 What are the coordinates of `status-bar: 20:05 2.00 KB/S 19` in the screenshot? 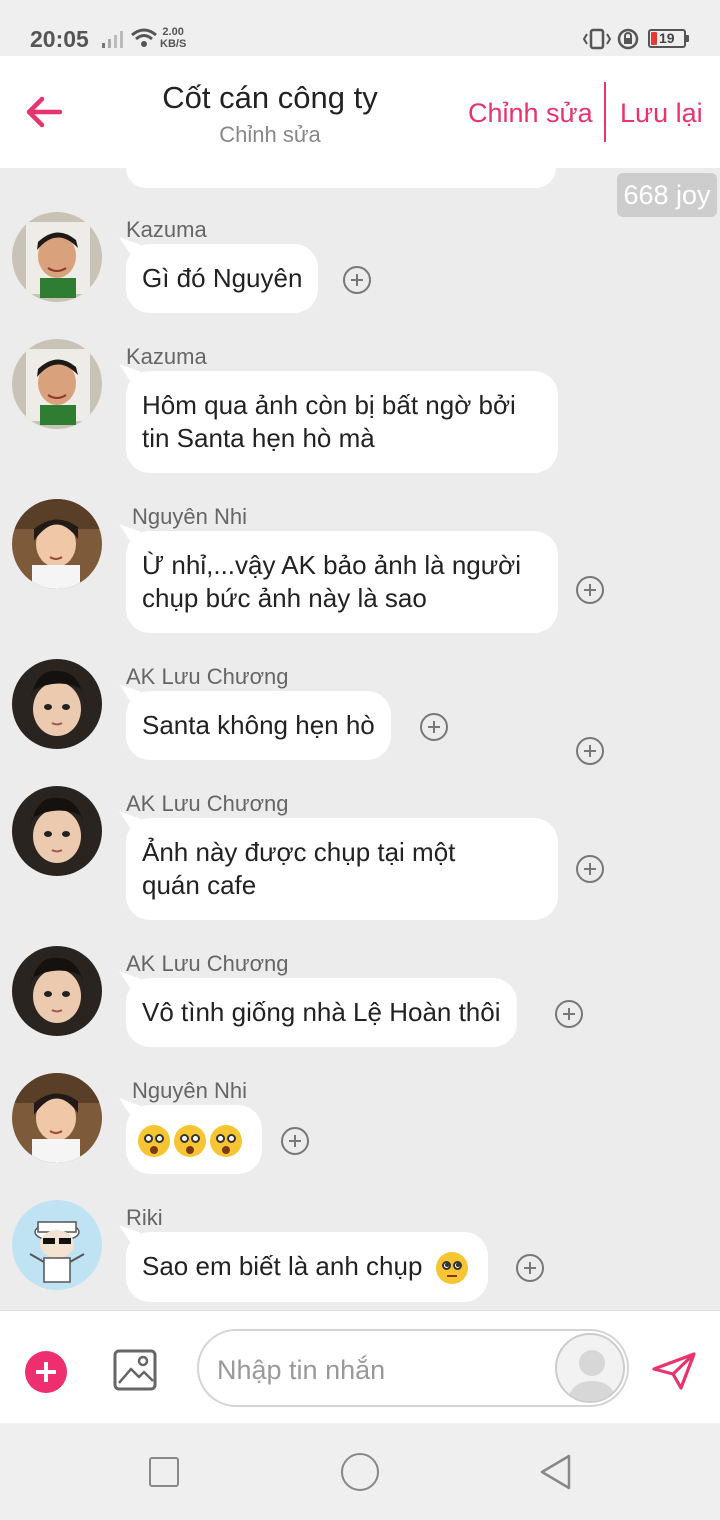 It's located at (360, 28).